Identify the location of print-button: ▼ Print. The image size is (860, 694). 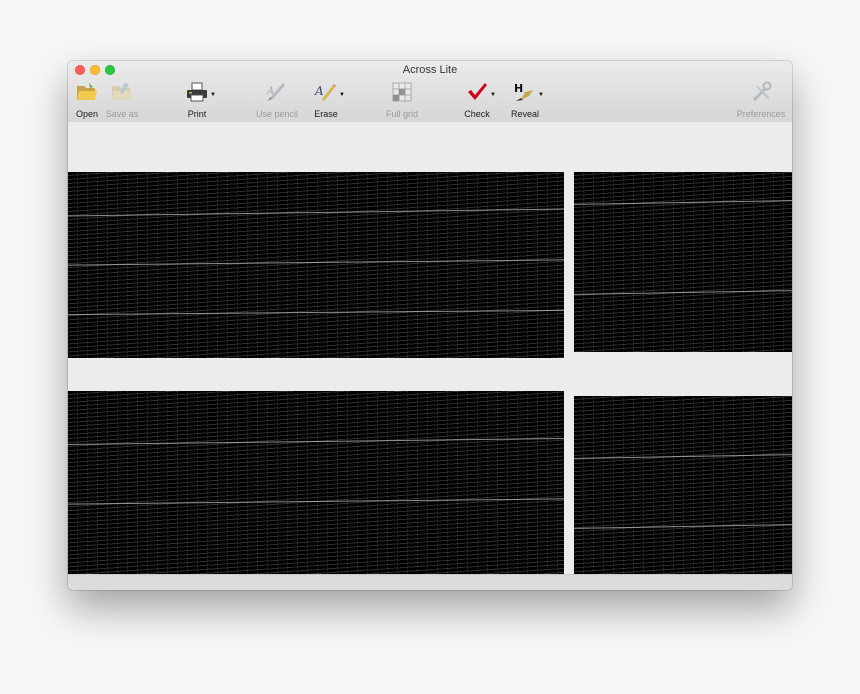
(197, 100).